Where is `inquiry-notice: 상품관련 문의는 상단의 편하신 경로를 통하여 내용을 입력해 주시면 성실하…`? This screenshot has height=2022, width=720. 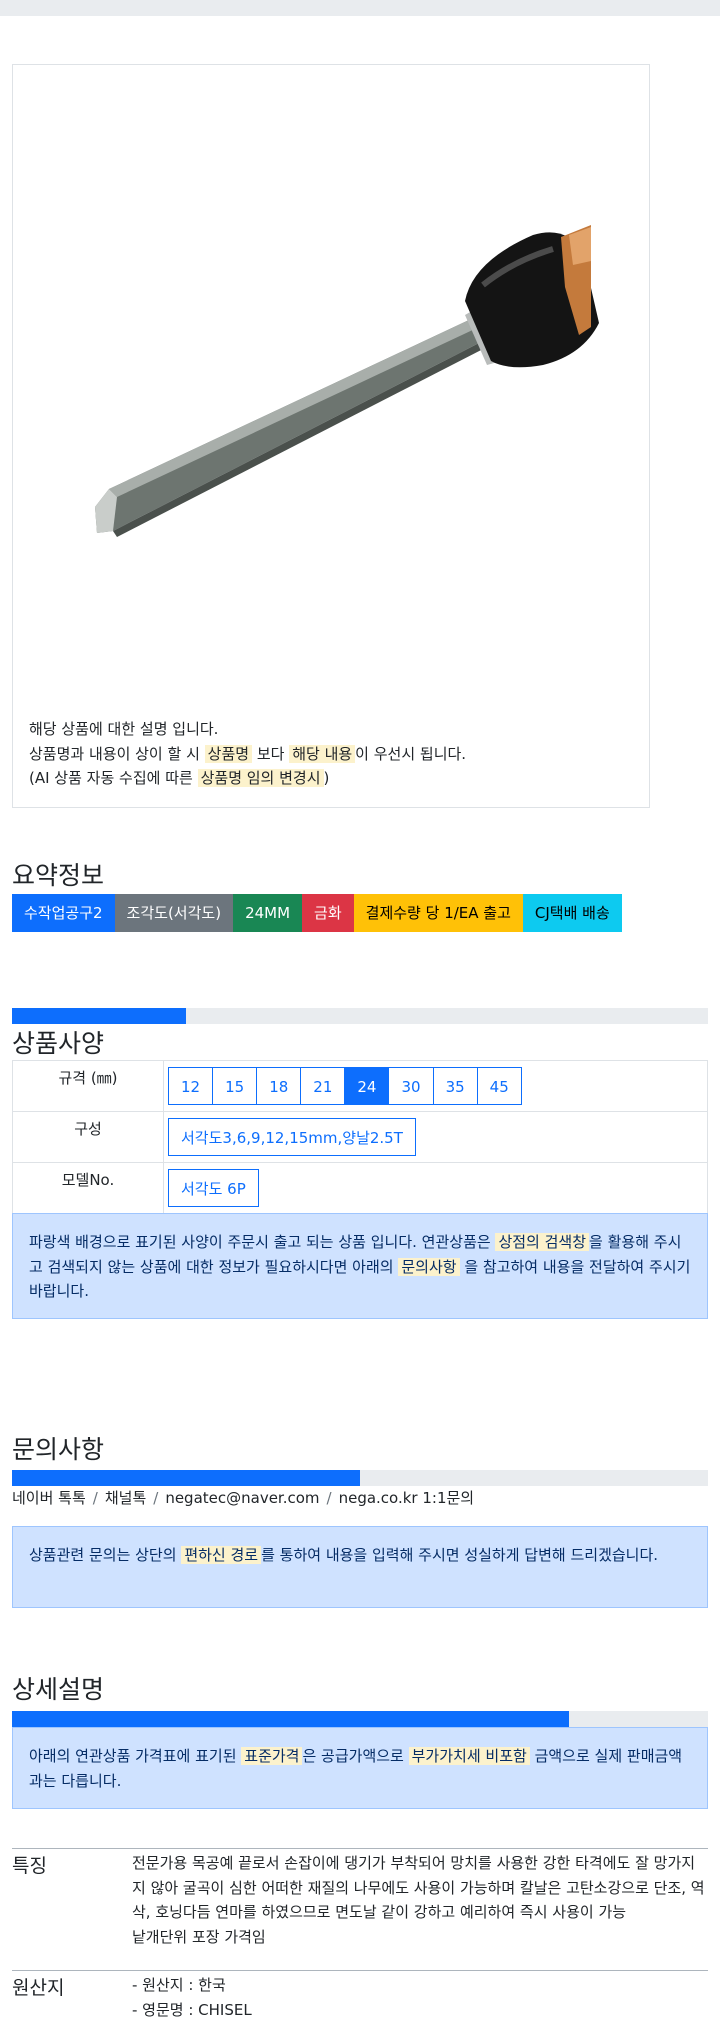
inquiry-notice: 상품관련 문의는 상단의 편하신 경로를 통하여 내용을 입력해 주시면 성실하… is located at coordinates (360, 1567).